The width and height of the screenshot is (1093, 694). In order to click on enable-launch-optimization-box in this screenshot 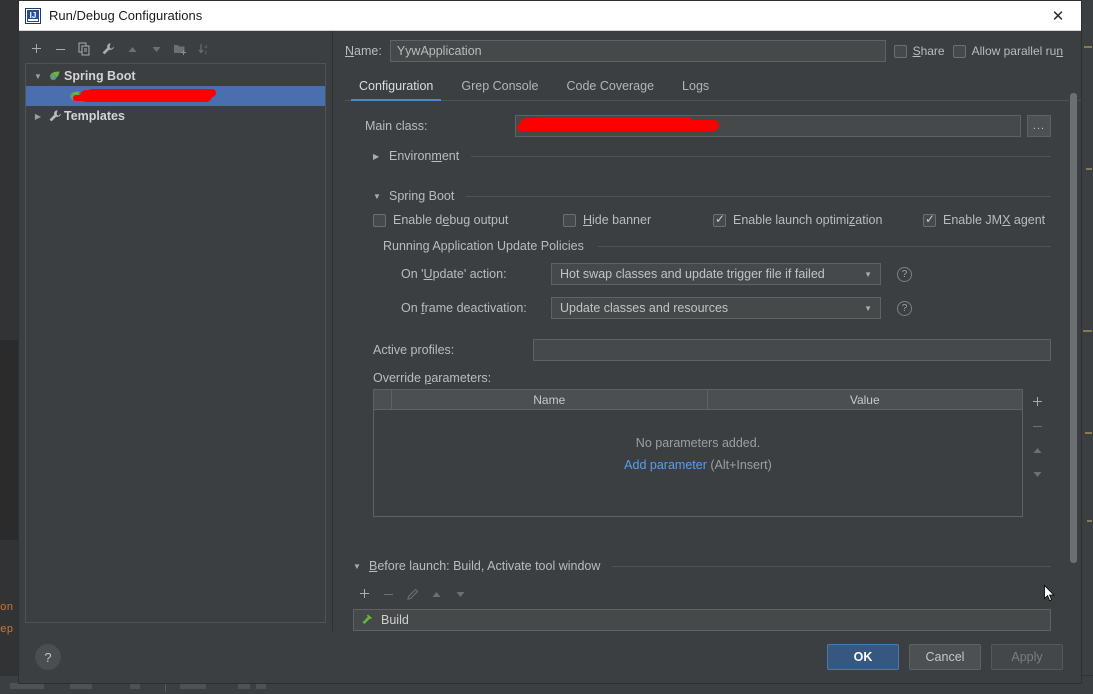, I will do `click(719, 219)`.